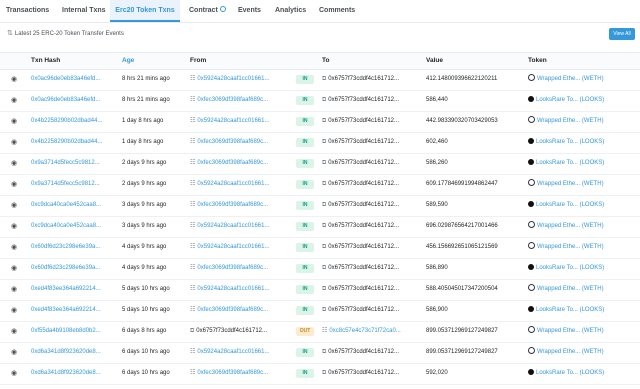  Describe the element at coordinates (326, 60) in the screenshot. I see `column-to: To` at that location.